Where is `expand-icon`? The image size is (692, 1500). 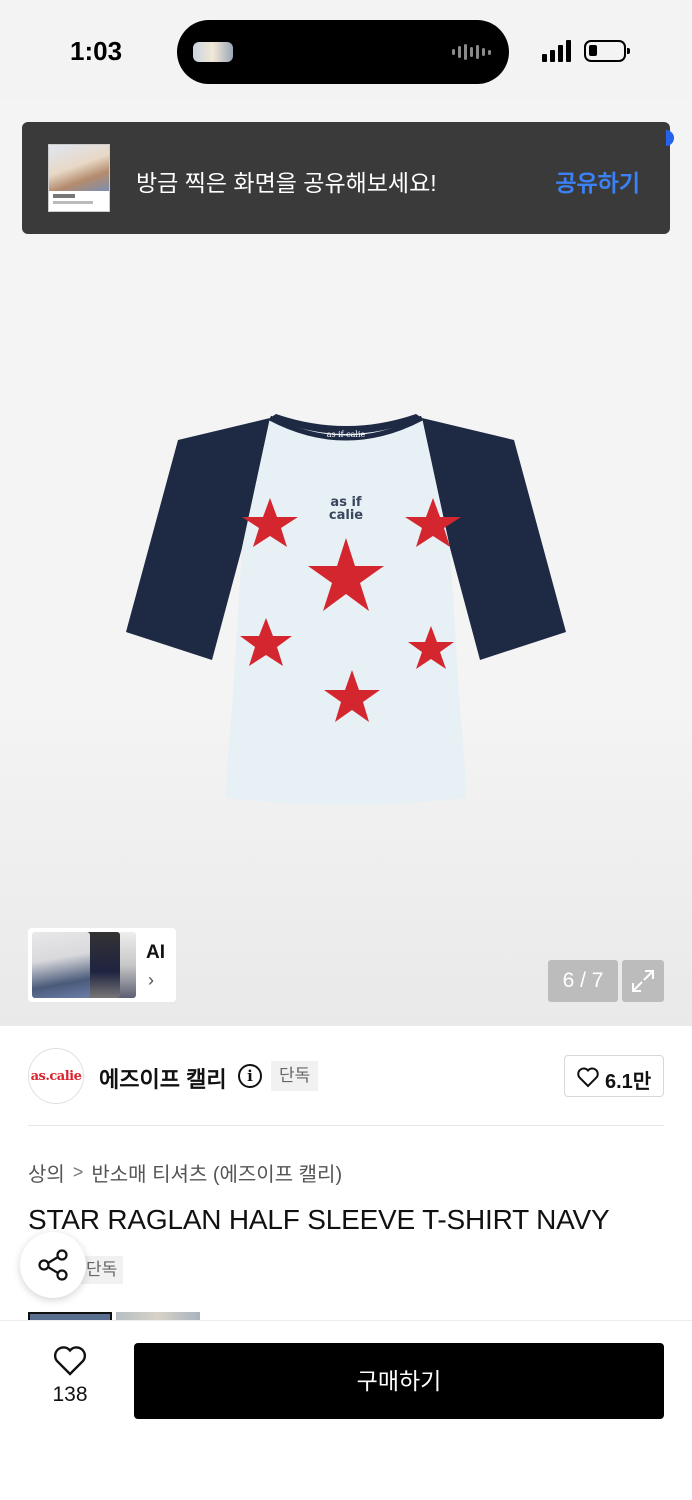 expand-icon is located at coordinates (643, 981).